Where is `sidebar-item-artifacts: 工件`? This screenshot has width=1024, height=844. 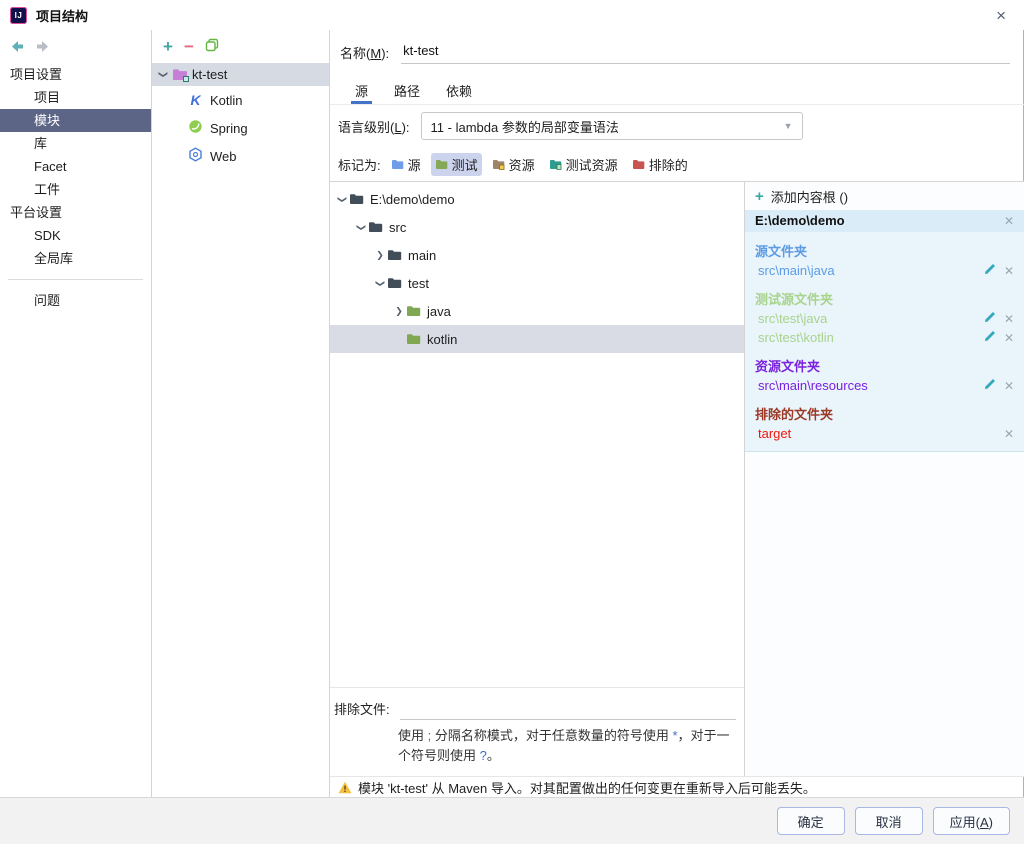
sidebar-item-artifacts: 工件 is located at coordinates (75, 189).